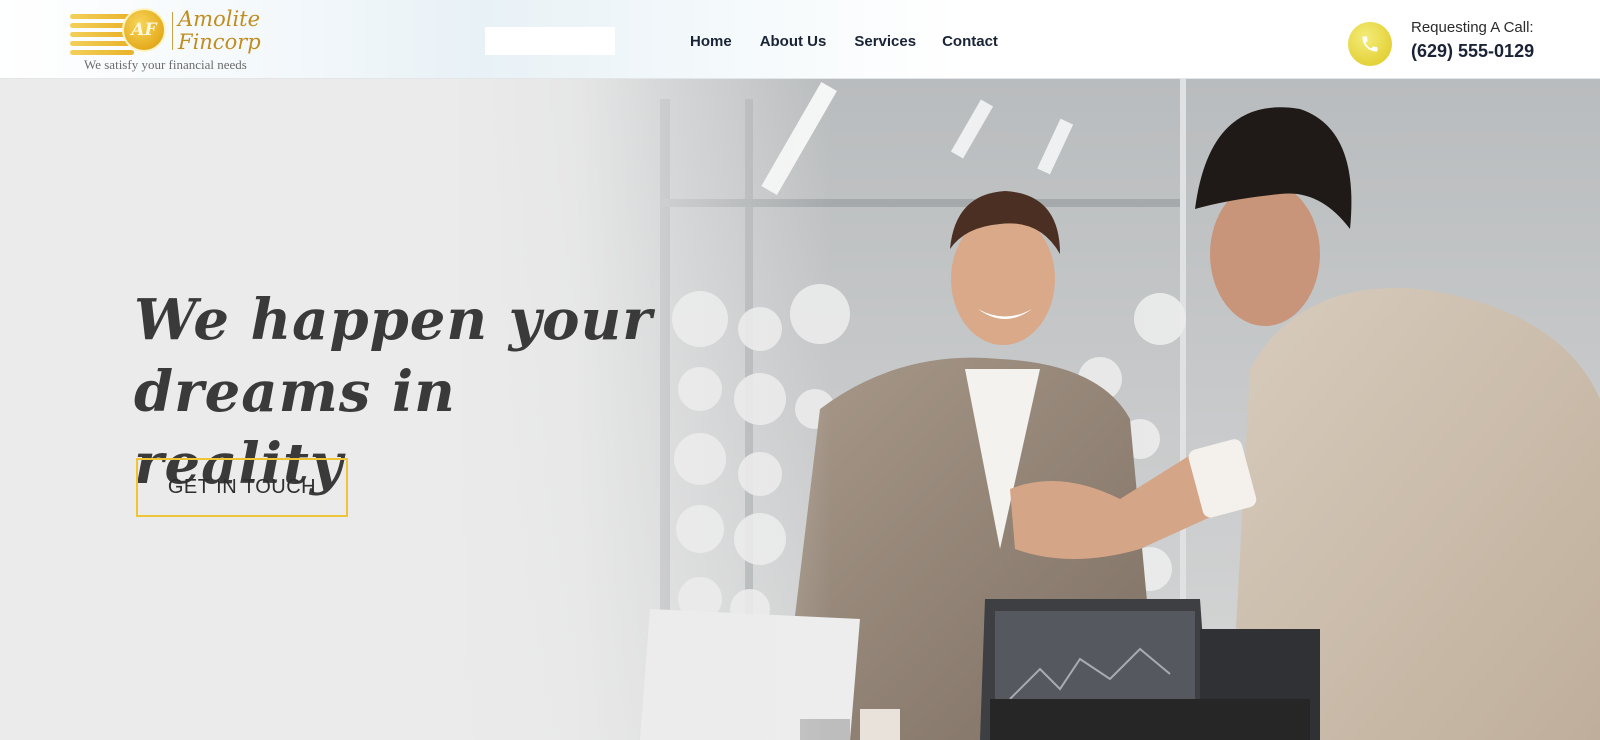 This screenshot has width=1600, height=740. Describe the element at coordinates (165, 64) in the screenshot. I see `brand-tagline: We satisfy your financial needs` at that location.